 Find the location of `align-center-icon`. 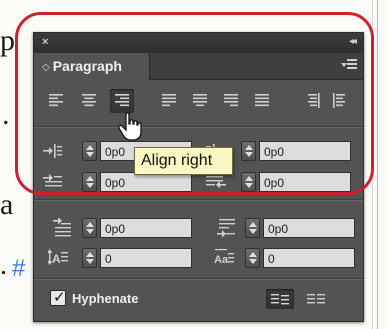

align-center-icon is located at coordinates (89, 100).